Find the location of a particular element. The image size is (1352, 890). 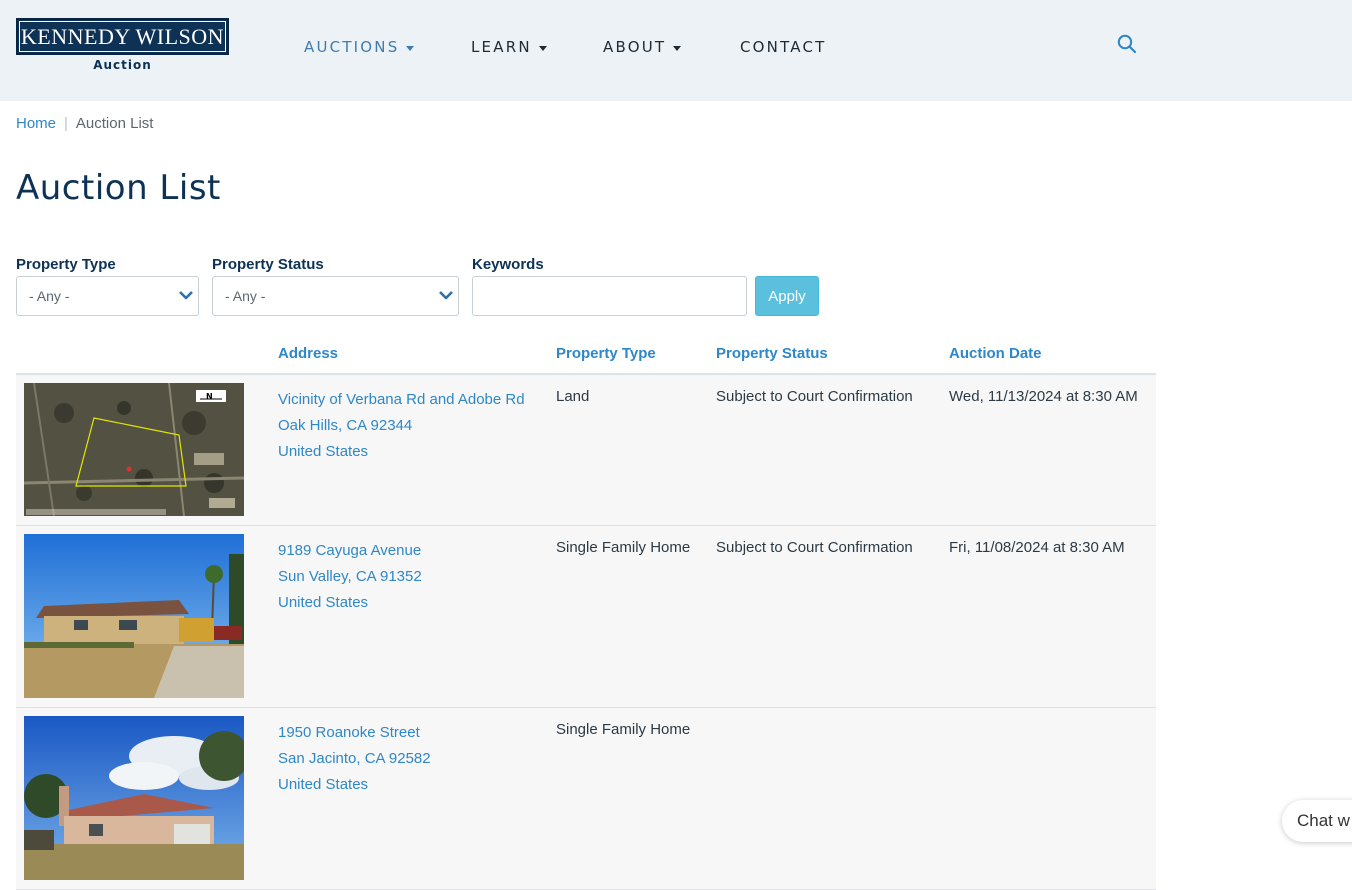

property-type-value: - Any - is located at coordinates (49, 296).